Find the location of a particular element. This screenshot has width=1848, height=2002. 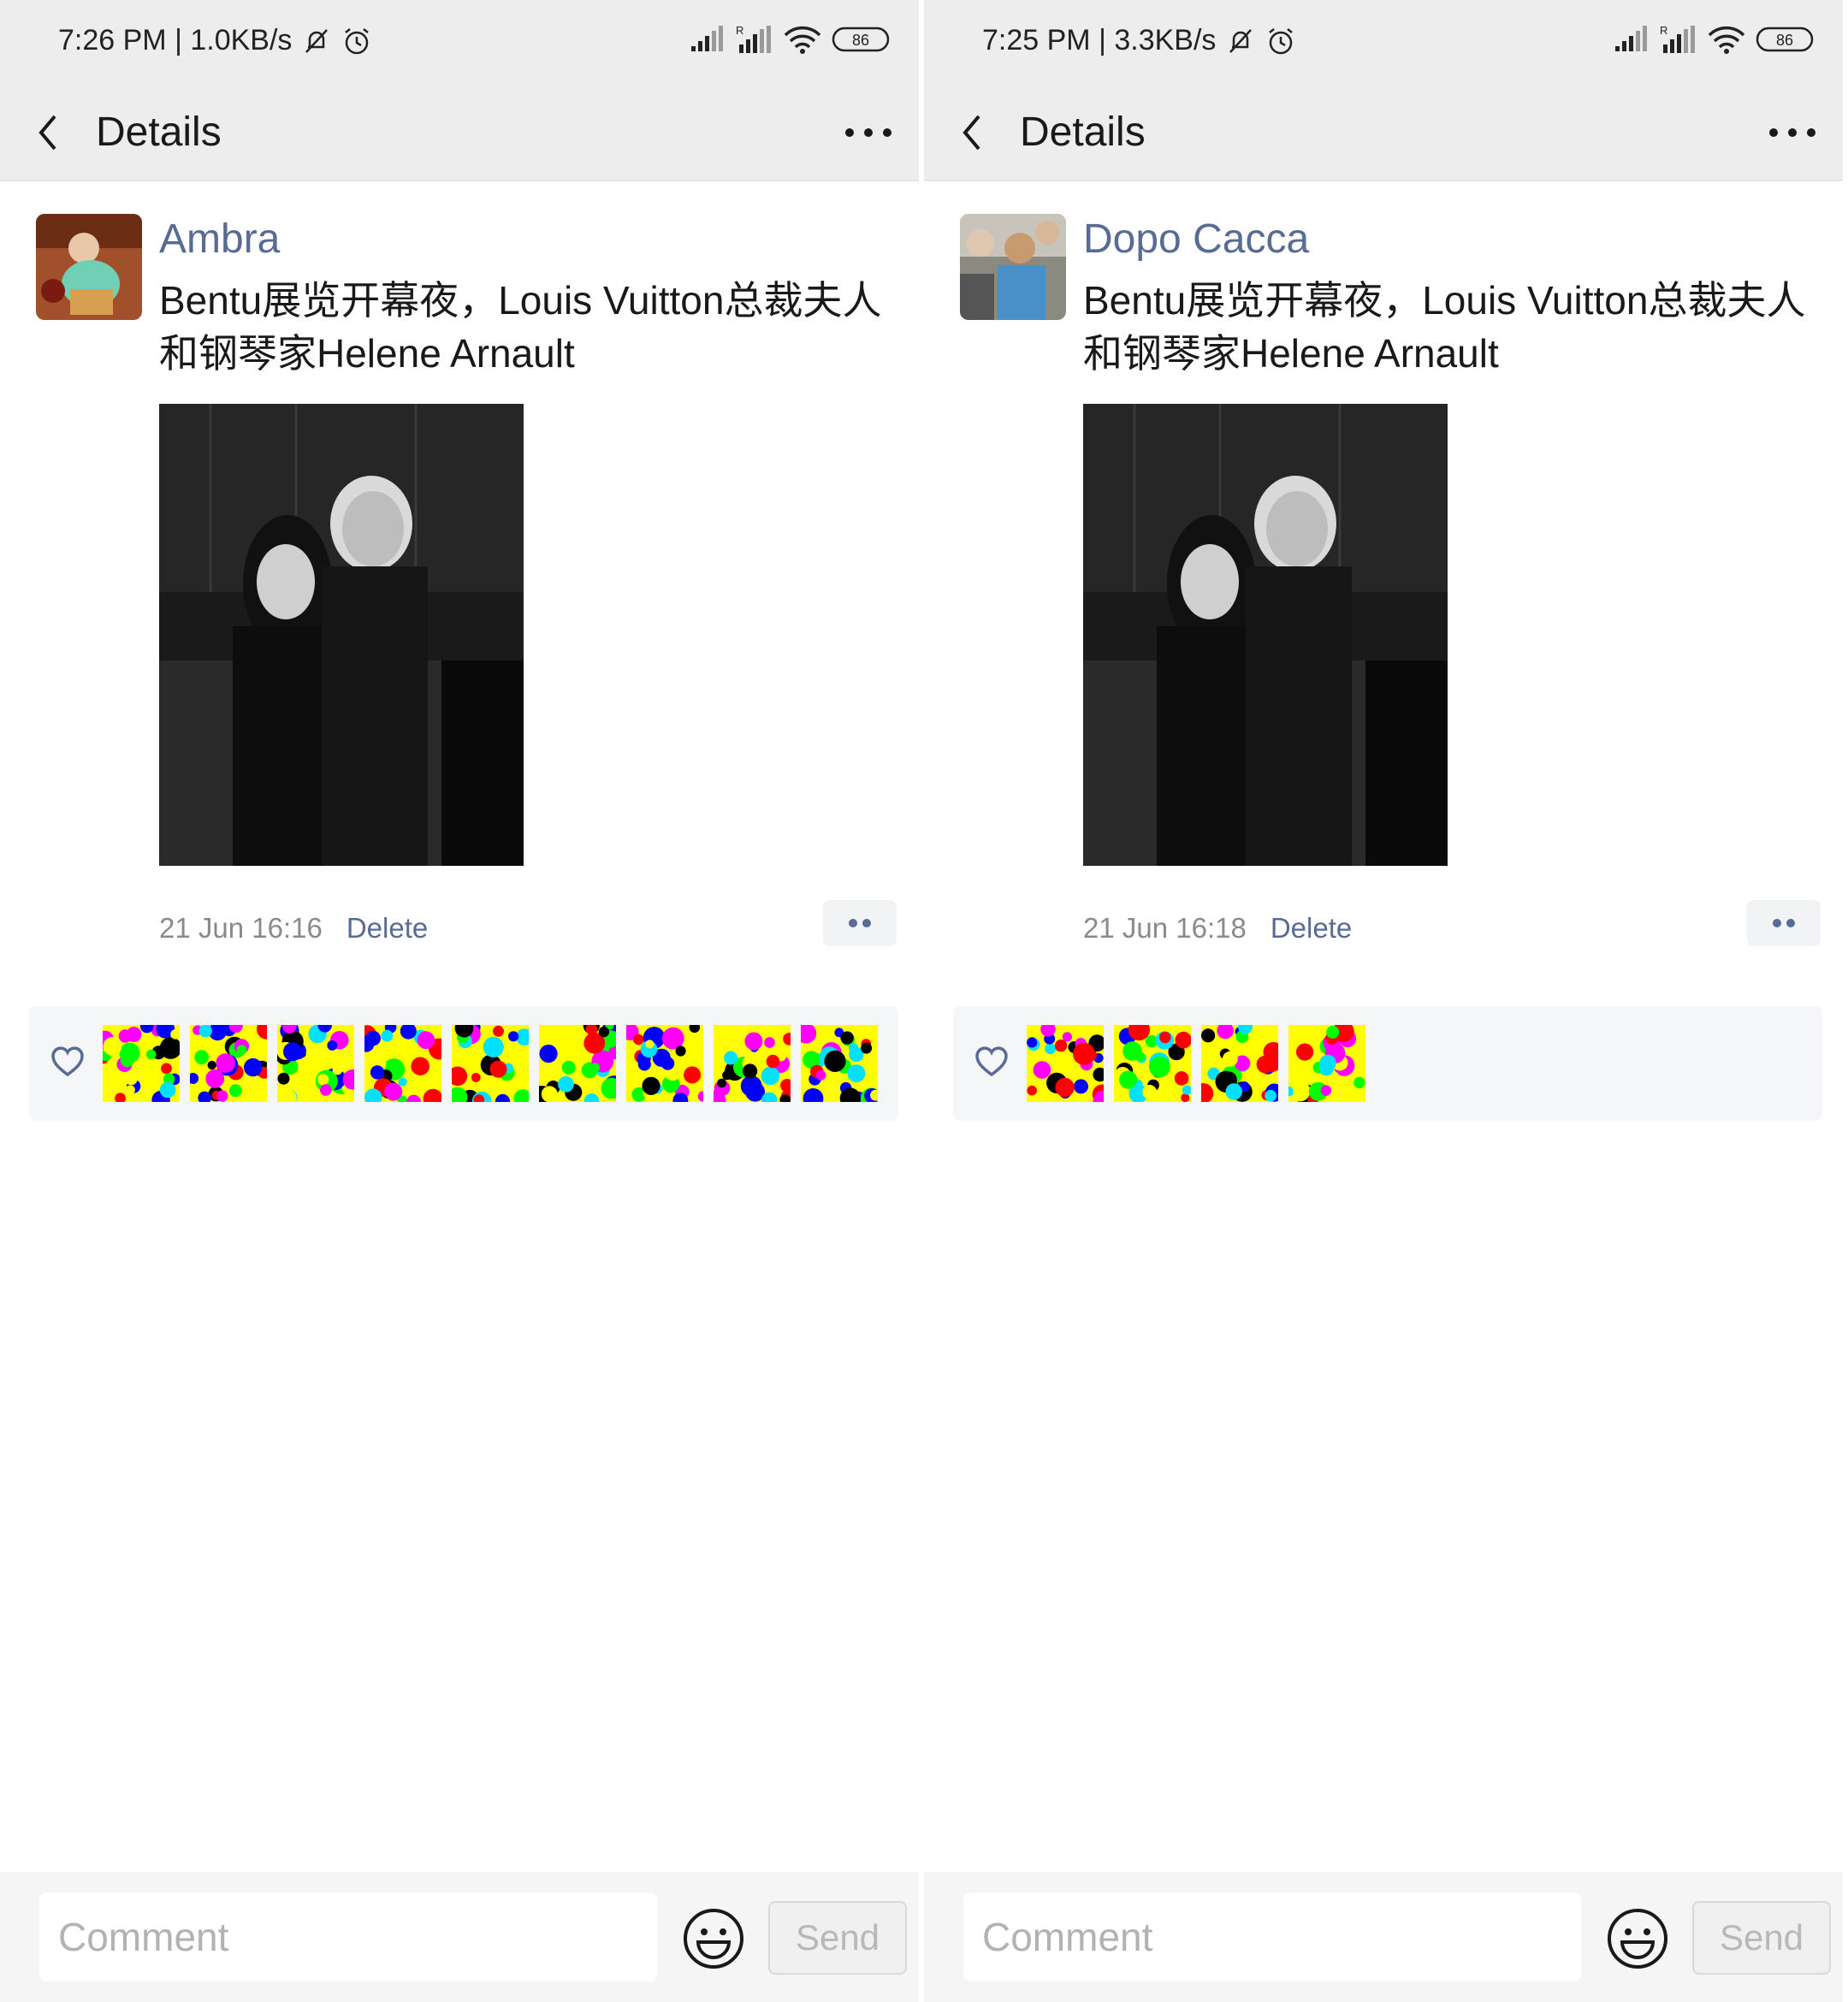

post-meta: 21 Jun 16:16 Delete is located at coordinates (293, 928).